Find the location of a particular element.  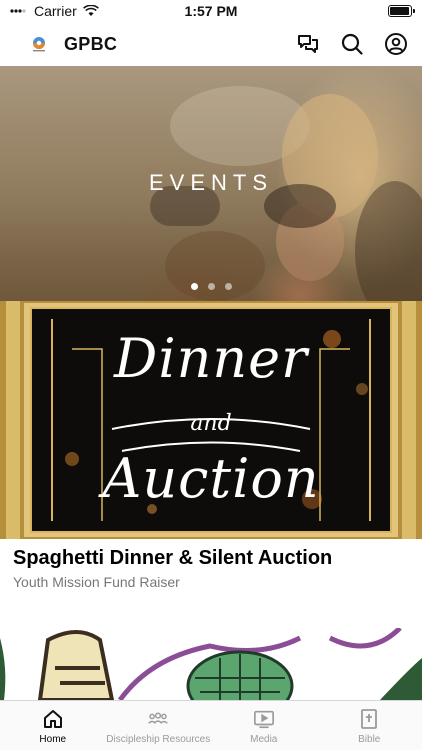

carrier-group: Carrier is located at coordinates (54, 11).